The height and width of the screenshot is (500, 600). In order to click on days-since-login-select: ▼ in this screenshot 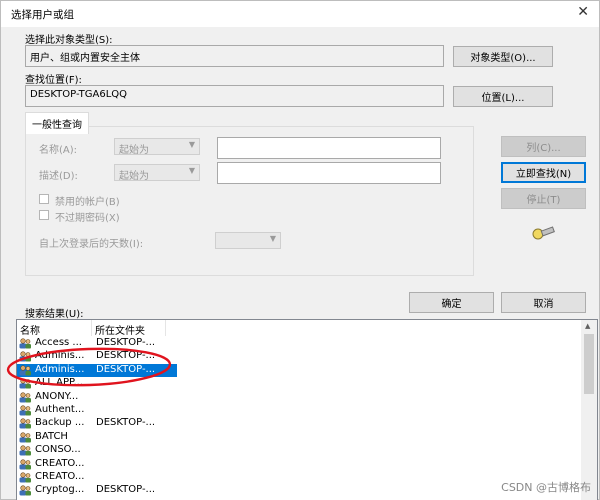, I will do `click(248, 240)`.